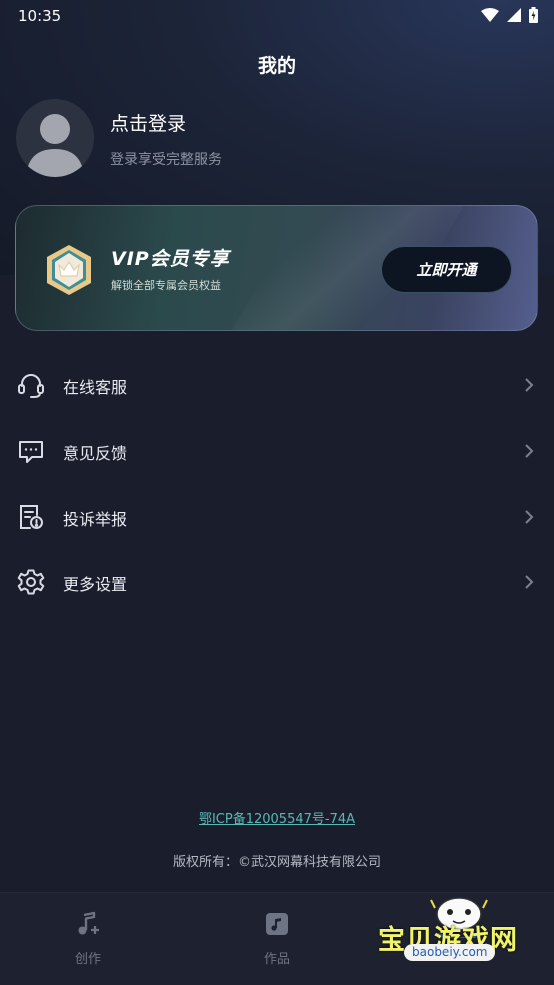  Describe the element at coordinates (533, 15) in the screenshot. I see `battery-icon` at that location.